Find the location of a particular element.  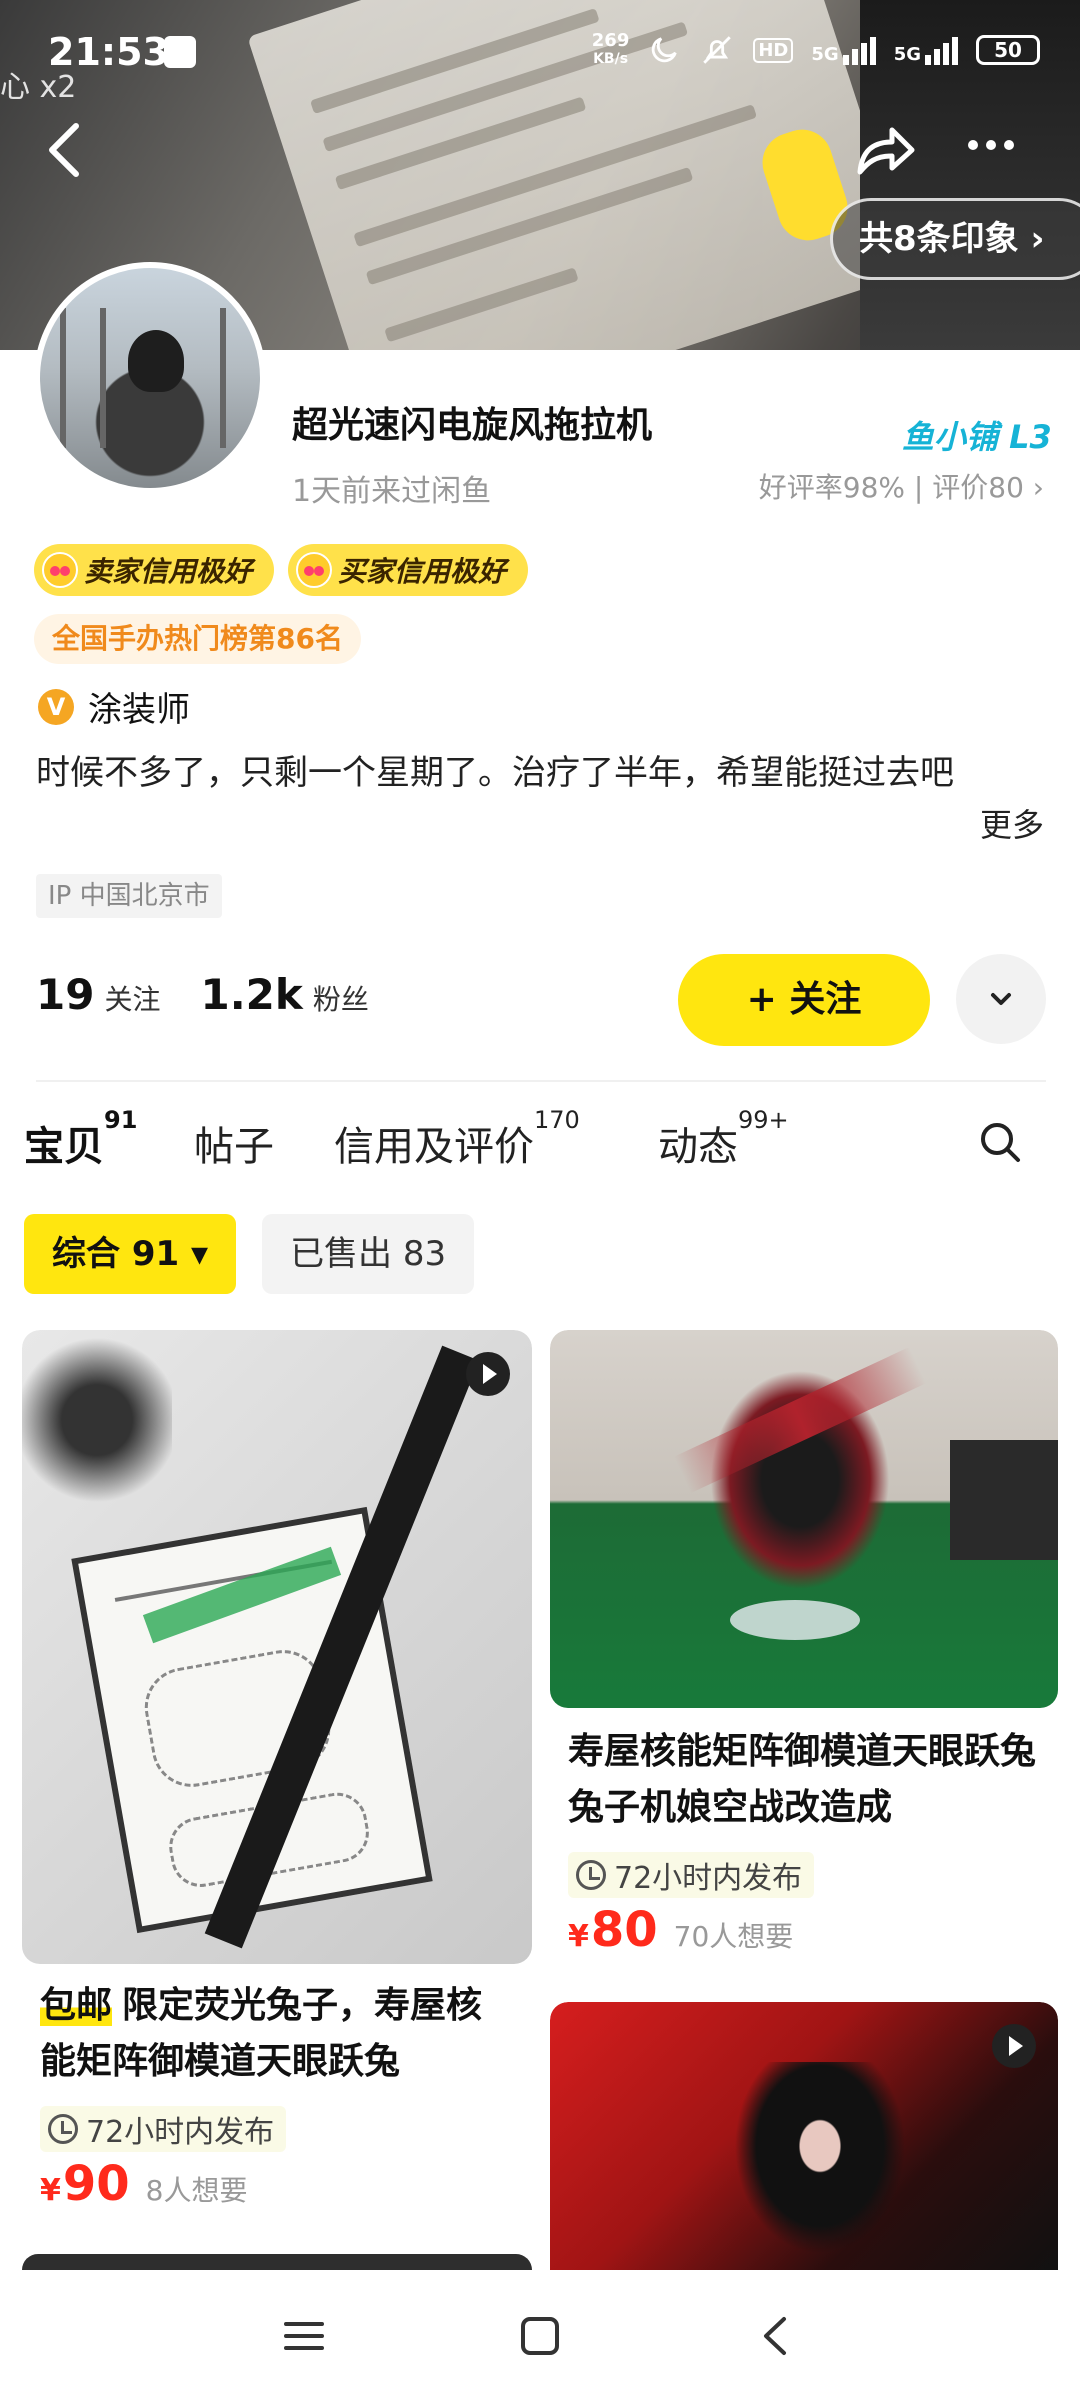

more-icon is located at coordinates (991, 145).